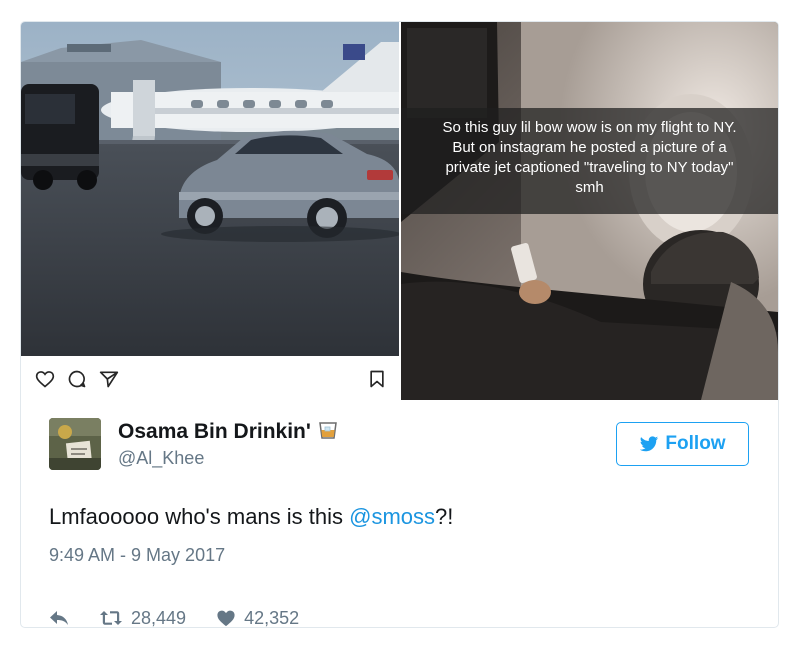 This screenshot has height=650, width=800. I want to click on like-count: 42,352, so click(272, 617).